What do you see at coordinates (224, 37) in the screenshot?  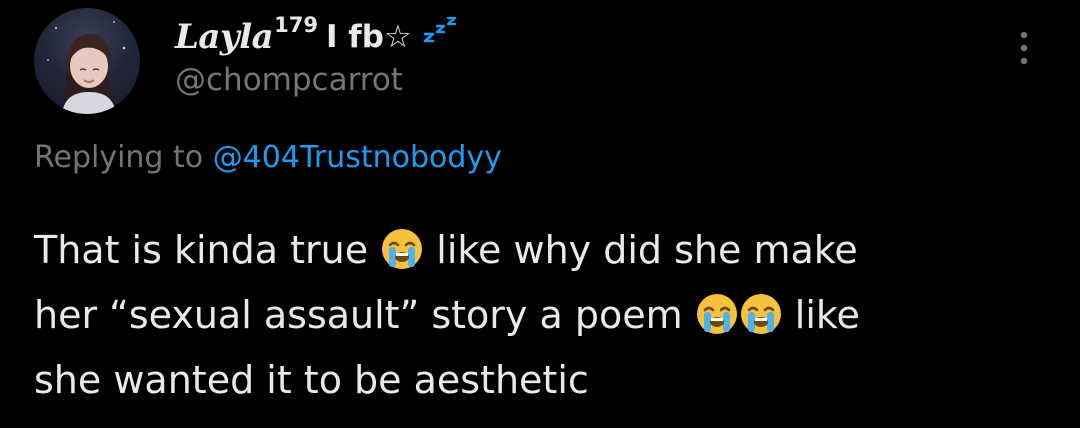 I see `display-name-script: Layla` at bounding box center [224, 37].